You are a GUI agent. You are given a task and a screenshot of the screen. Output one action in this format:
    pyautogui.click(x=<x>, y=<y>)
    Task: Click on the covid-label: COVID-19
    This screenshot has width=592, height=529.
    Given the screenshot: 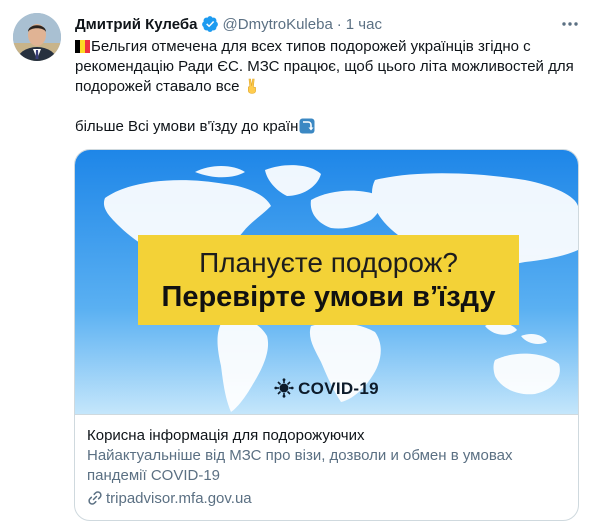 What is the action you would take?
    pyautogui.click(x=326, y=388)
    